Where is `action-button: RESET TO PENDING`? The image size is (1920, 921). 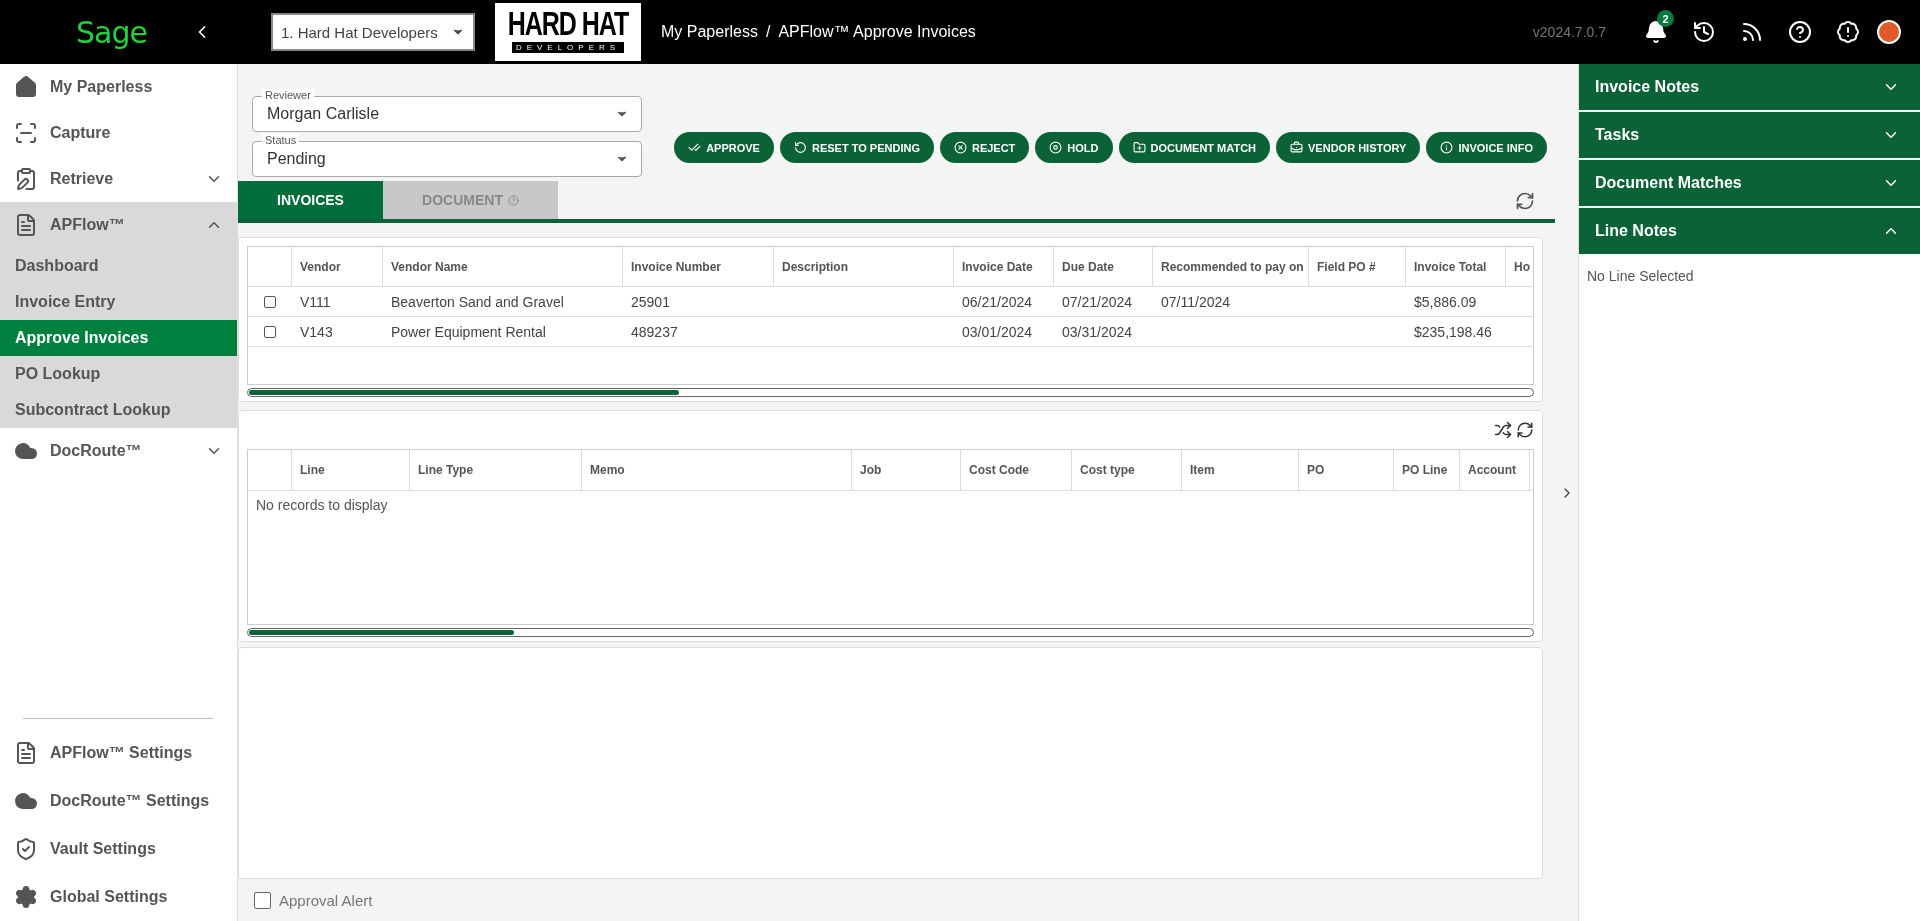
action-button: RESET TO PENDING is located at coordinates (856, 147).